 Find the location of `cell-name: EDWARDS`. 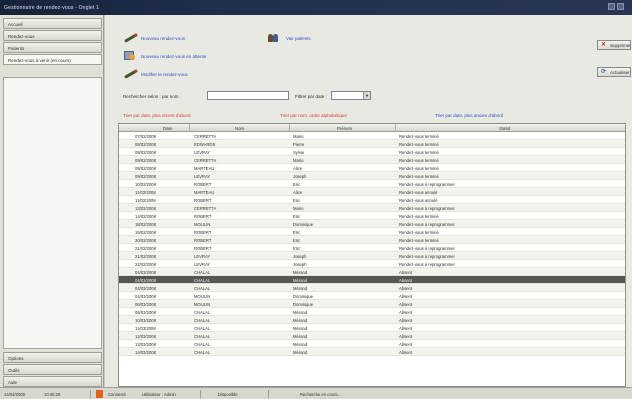

cell-name: EDWARDS is located at coordinates (205, 144).